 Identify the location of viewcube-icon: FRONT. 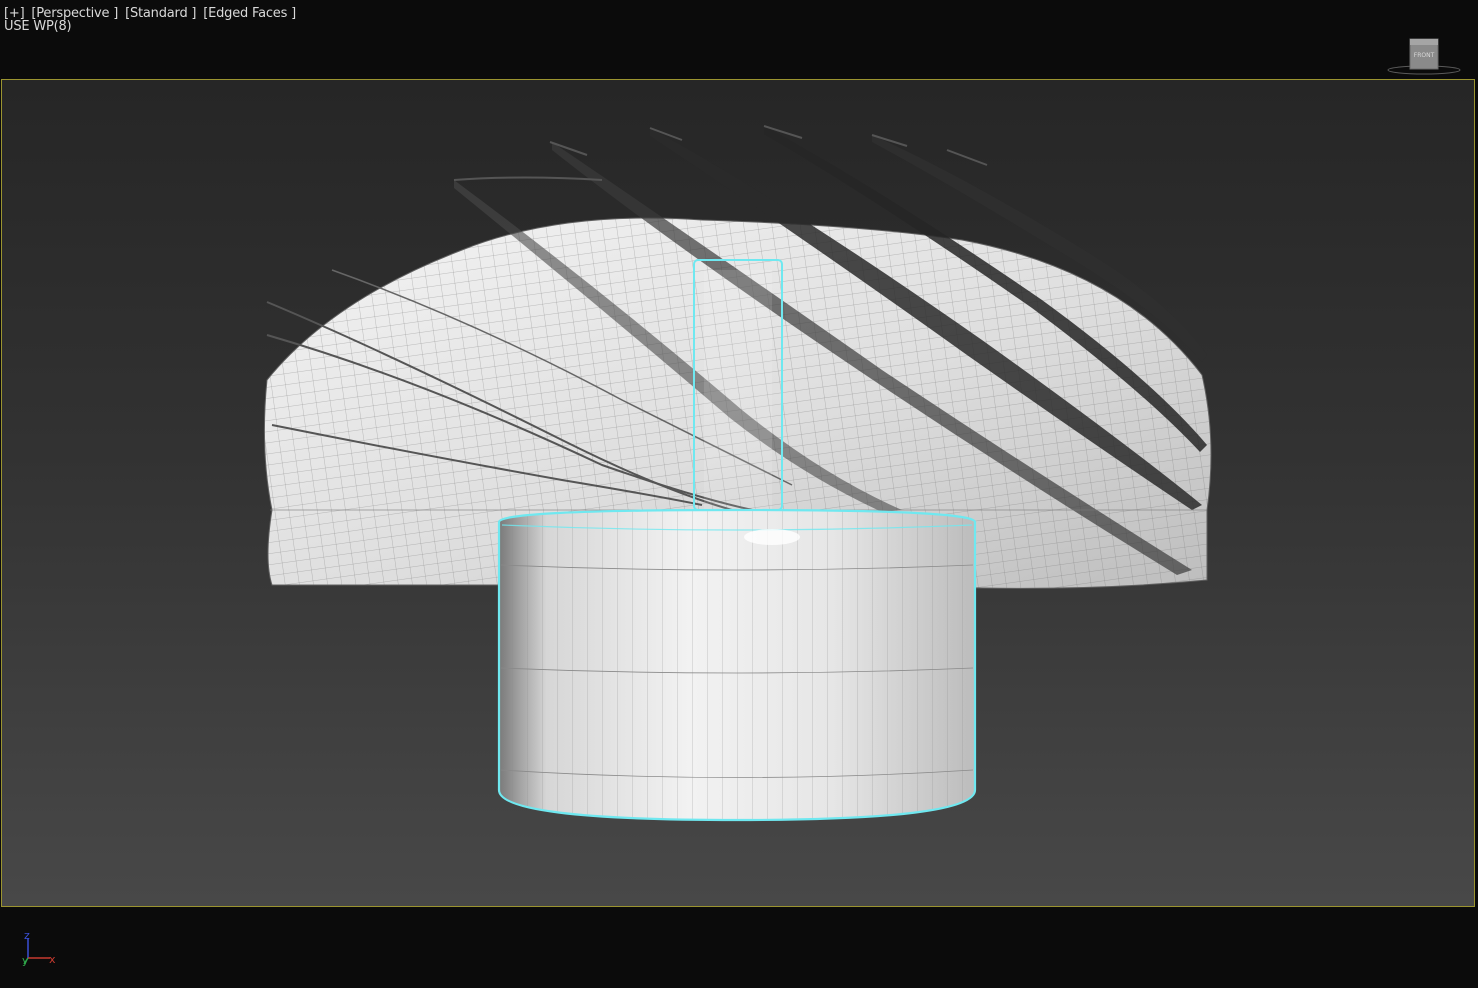
(1424, 57).